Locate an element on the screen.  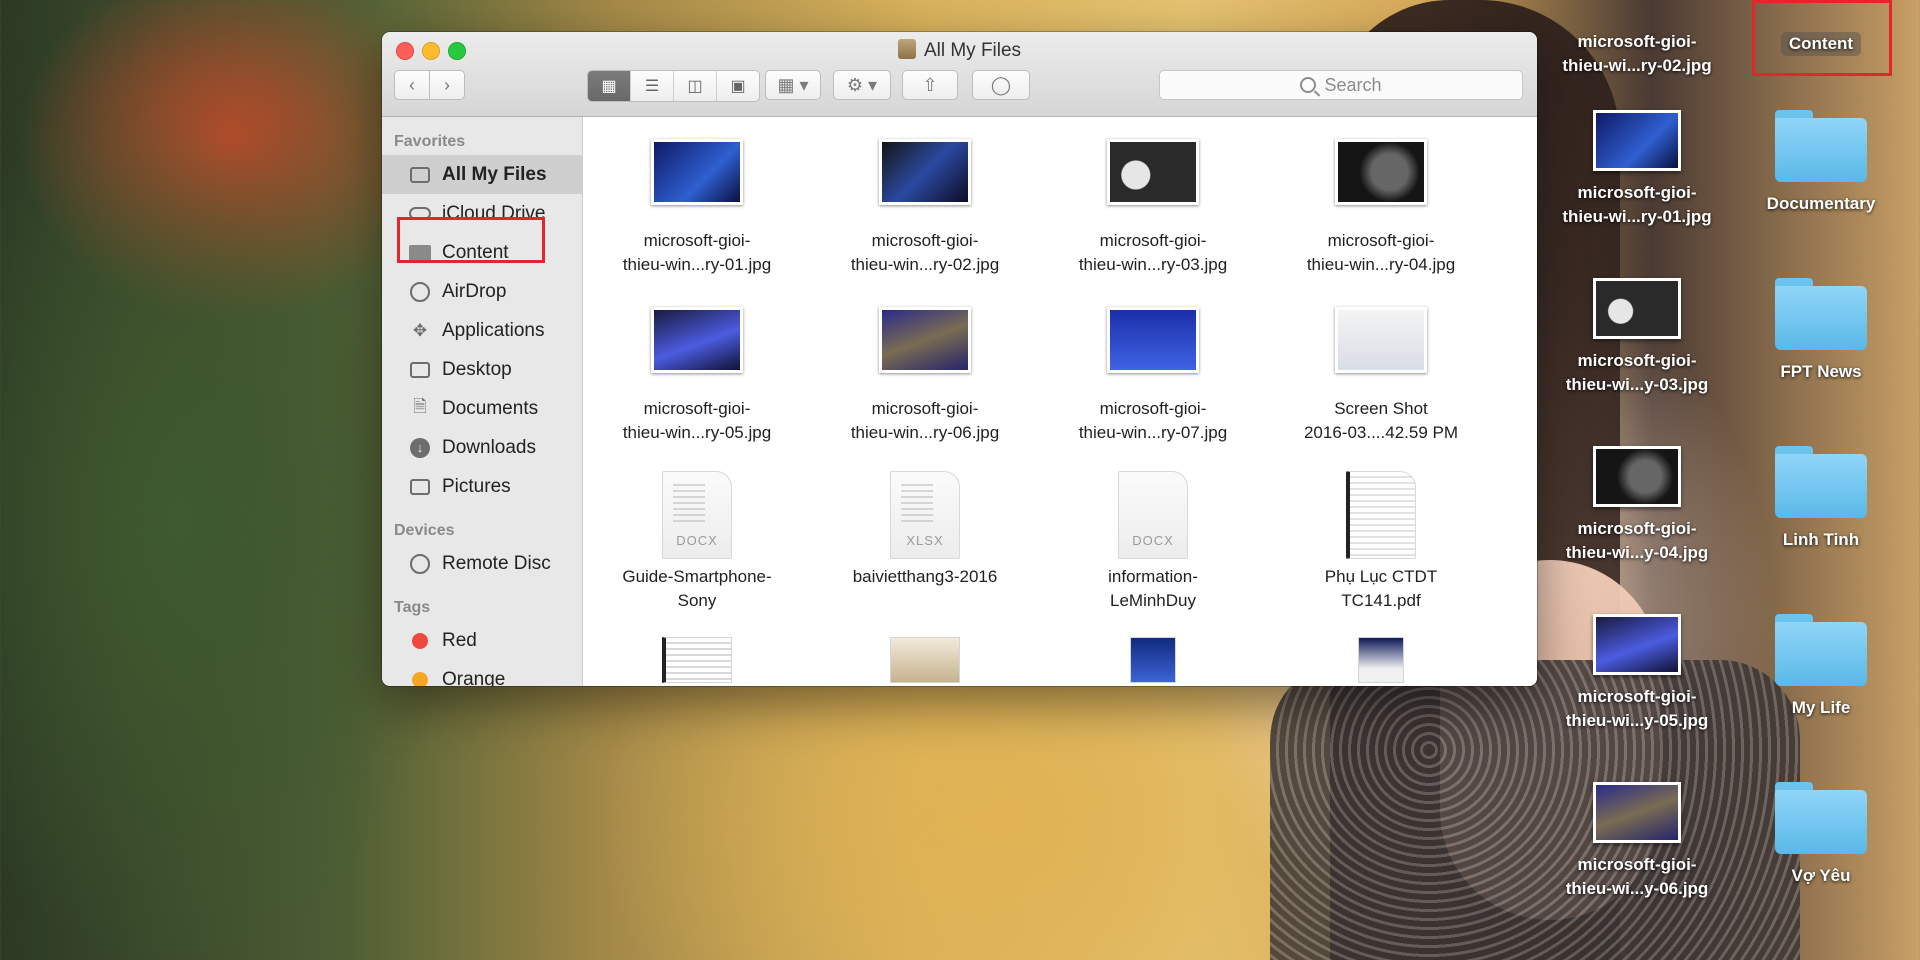
desktop-image-04: microsoft-gioi-thieu-wi...y-04.jpg is located at coordinates (1637, 505).